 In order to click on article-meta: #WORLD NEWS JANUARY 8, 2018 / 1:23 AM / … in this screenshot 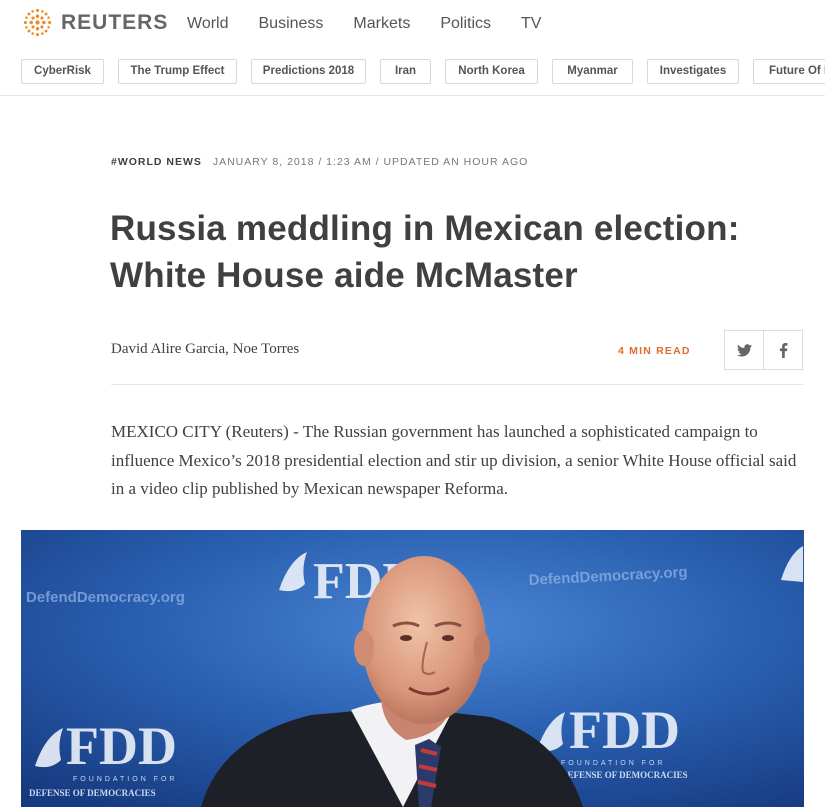, I will do `click(319, 162)`.